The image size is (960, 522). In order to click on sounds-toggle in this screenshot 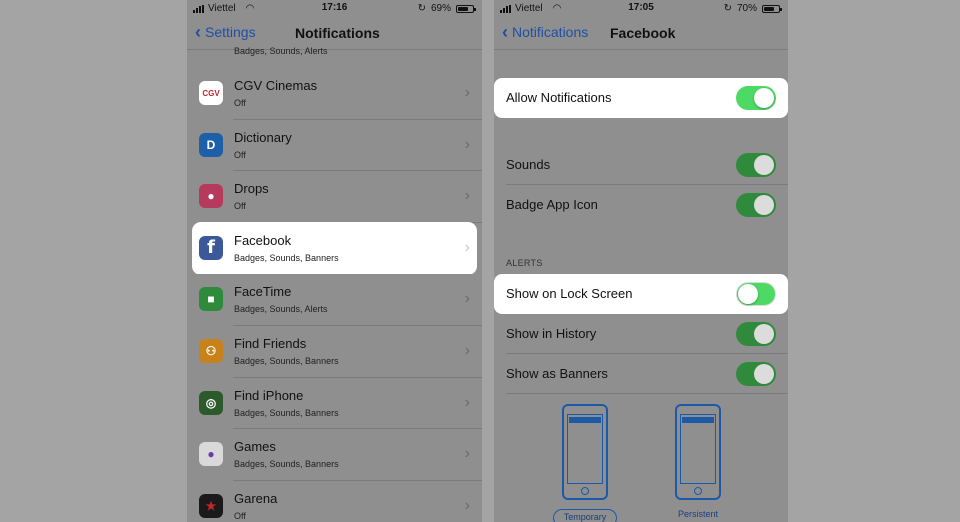, I will do `click(756, 165)`.